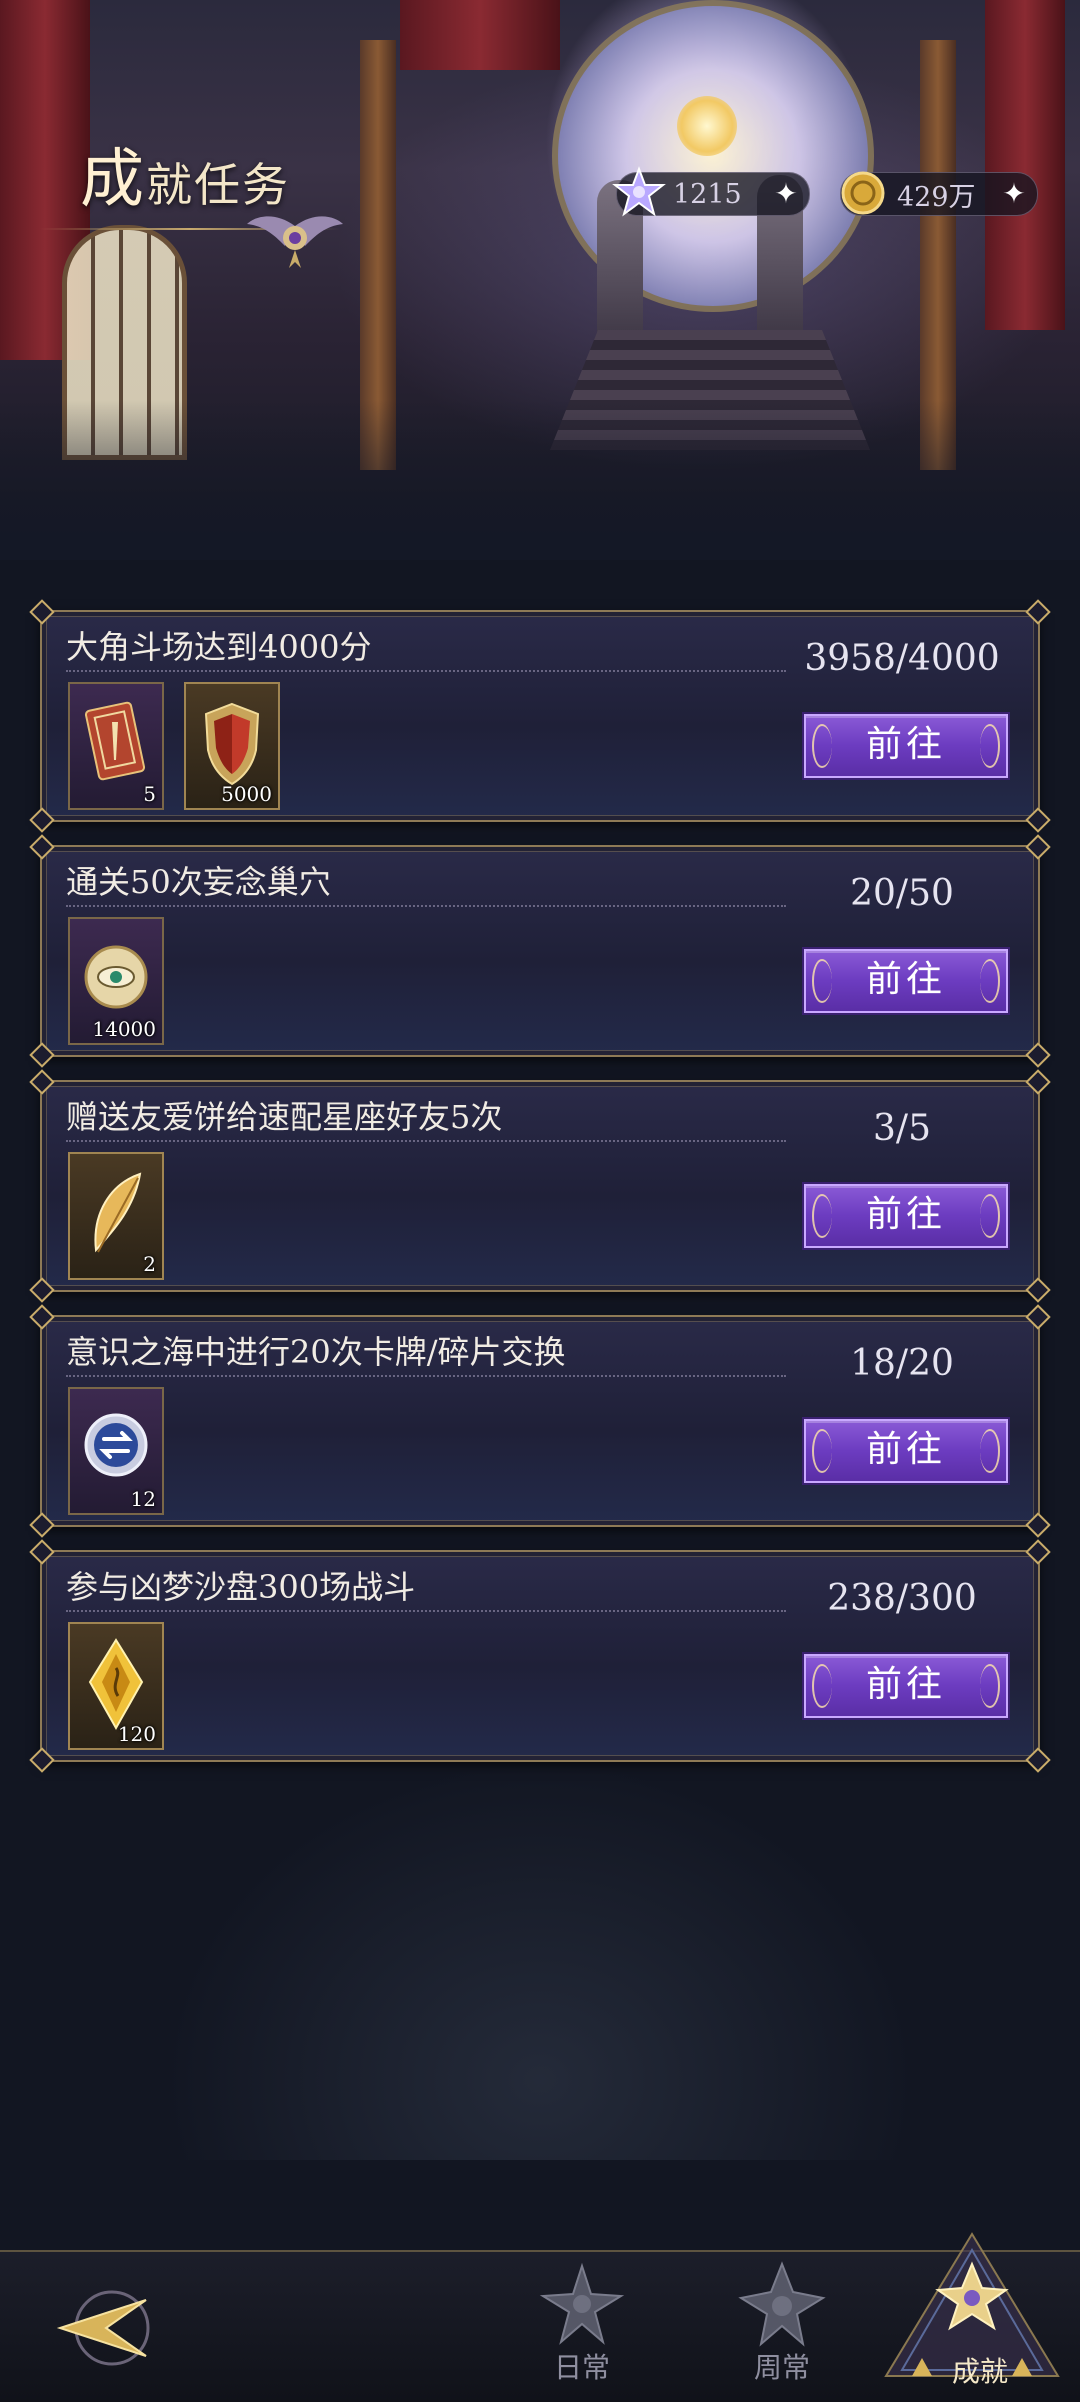 Image resolution: width=1080 pixels, height=2402 pixels. What do you see at coordinates (1014, 194) in the screenshot?
I see `add-gold-coin-icon: ✦` at bounding box center [1014, 194].